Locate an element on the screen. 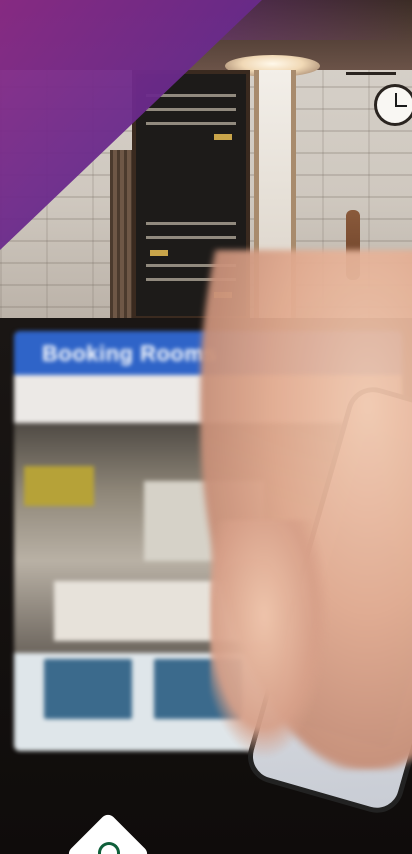  wall-clock is located at coordinates (393, 105).